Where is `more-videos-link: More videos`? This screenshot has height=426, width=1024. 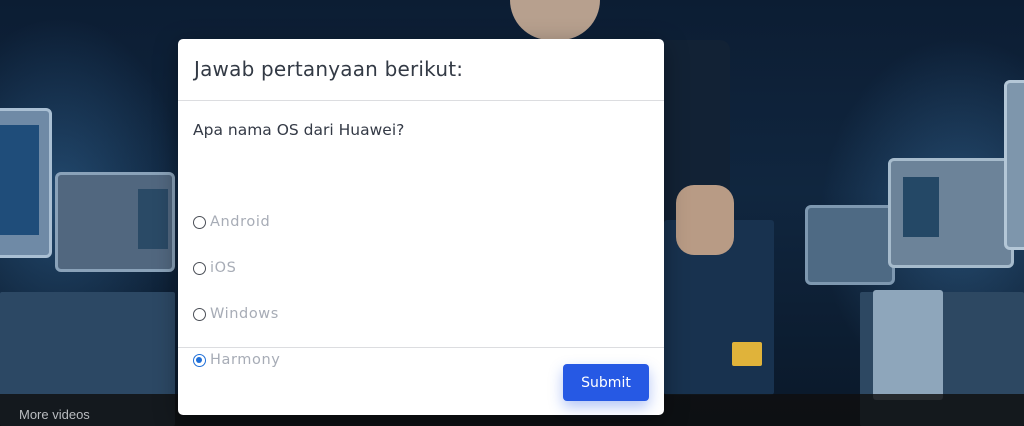 more-videos-link: More videos is located at coordinates (54, 414).